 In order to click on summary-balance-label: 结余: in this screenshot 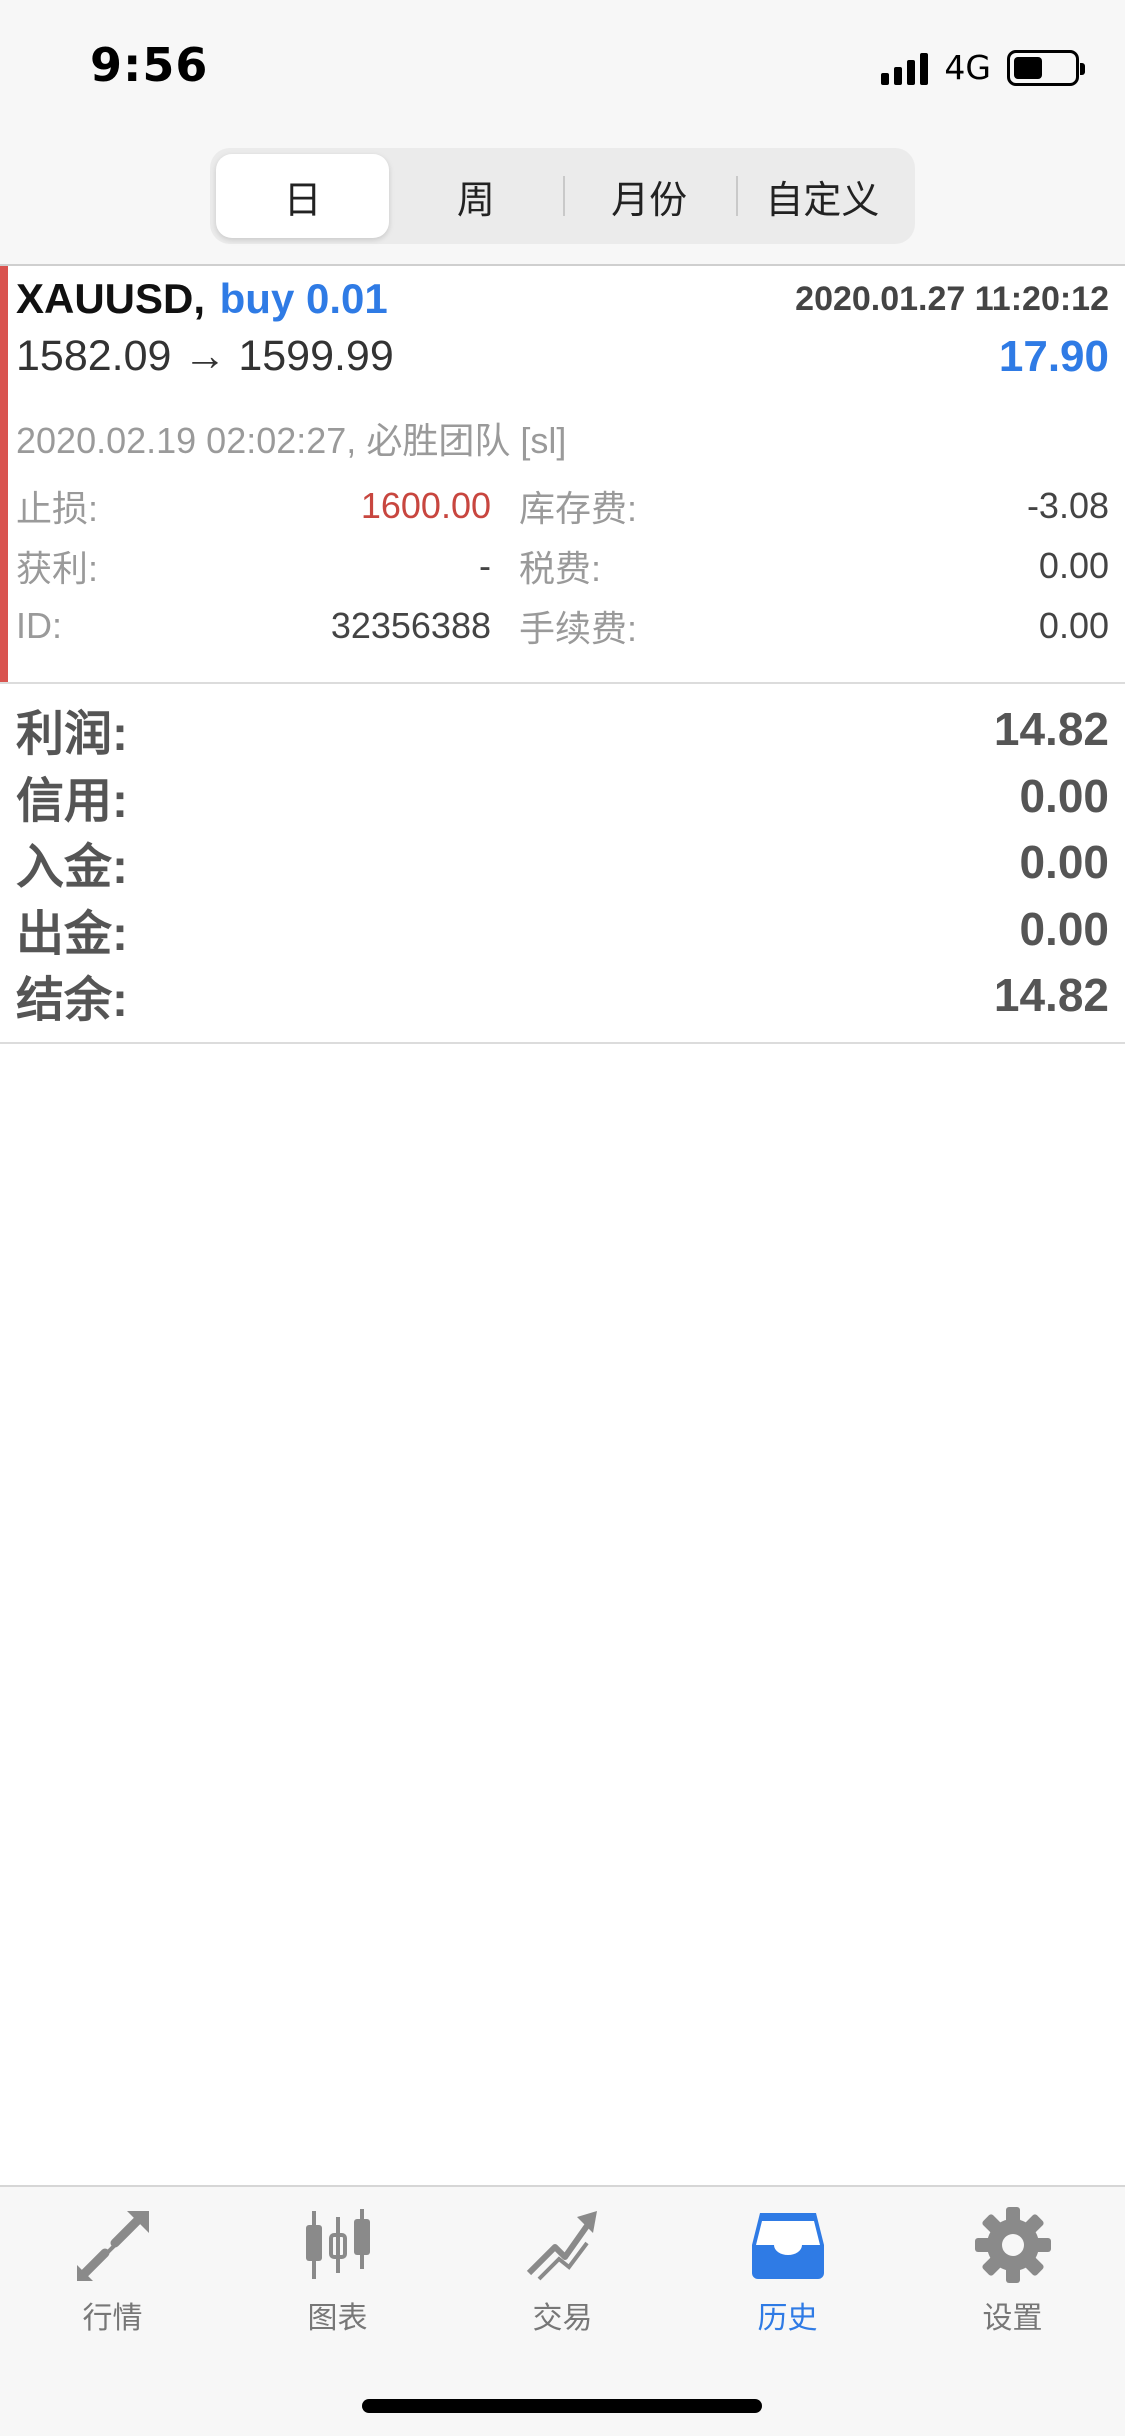, I will do `click(72, 1001)`.